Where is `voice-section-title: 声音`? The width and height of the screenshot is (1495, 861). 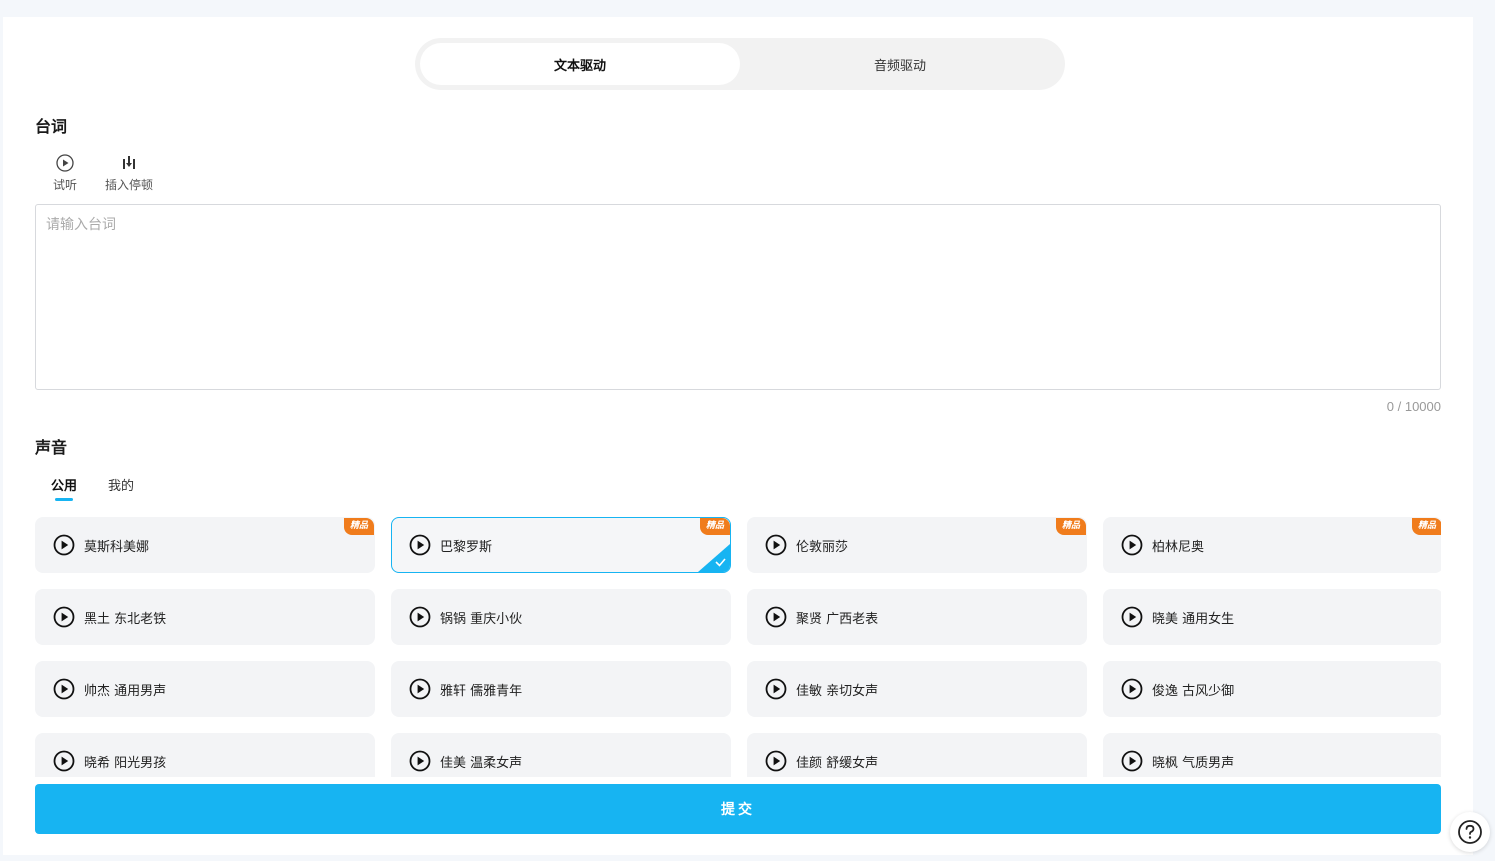 voice-section-title: 声音 is located at coordinates (51, 447).